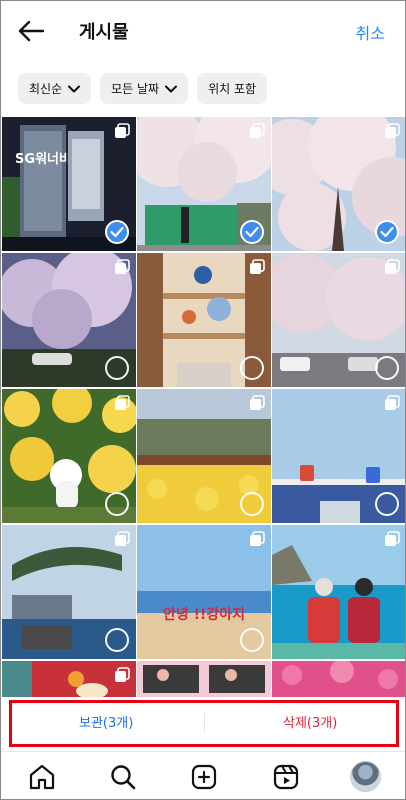  I want to click on azalea-photo, so click(338, 679).